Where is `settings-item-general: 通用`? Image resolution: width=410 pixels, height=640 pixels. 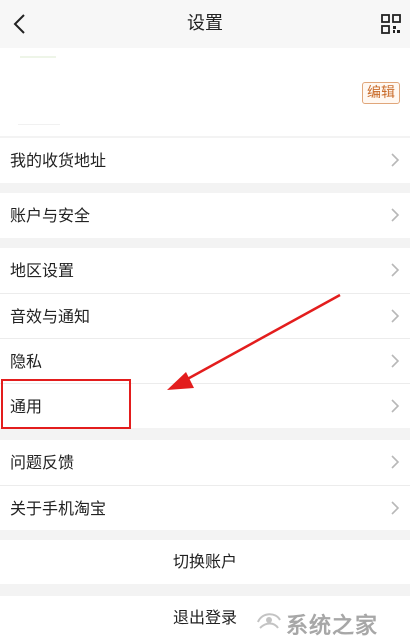 settings-item-general: 通用 is located at coordinates (205, 405).